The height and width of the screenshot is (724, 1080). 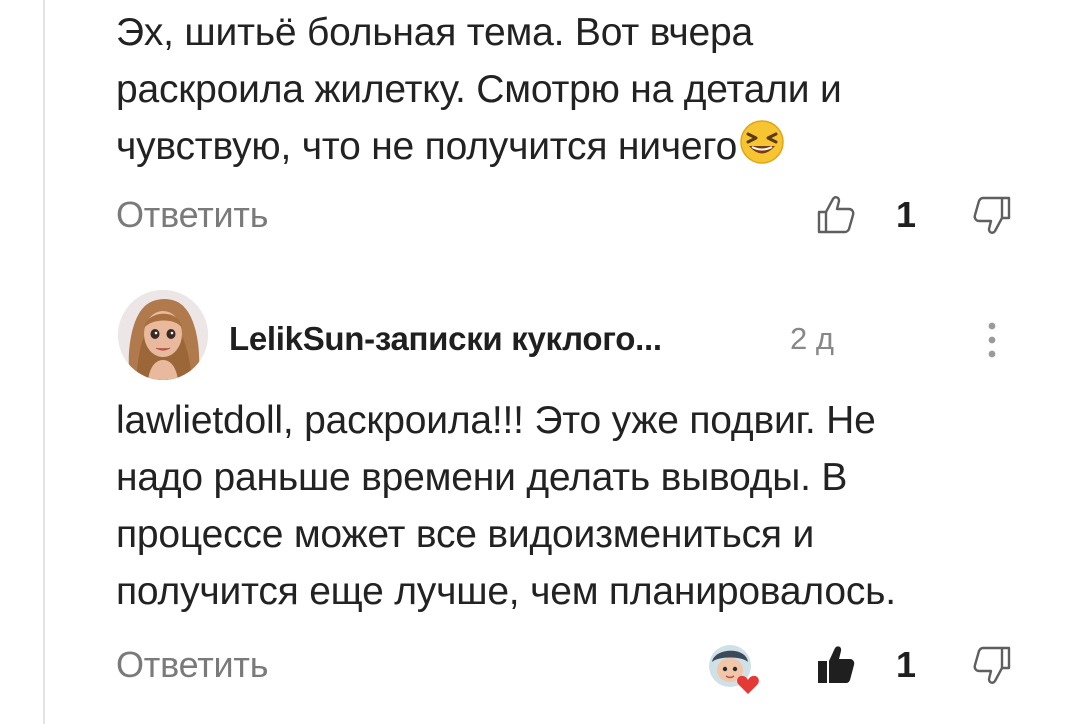 I want to click on comment-line-text: чувствую, что не получится ничего, so click(x=427, y=146).